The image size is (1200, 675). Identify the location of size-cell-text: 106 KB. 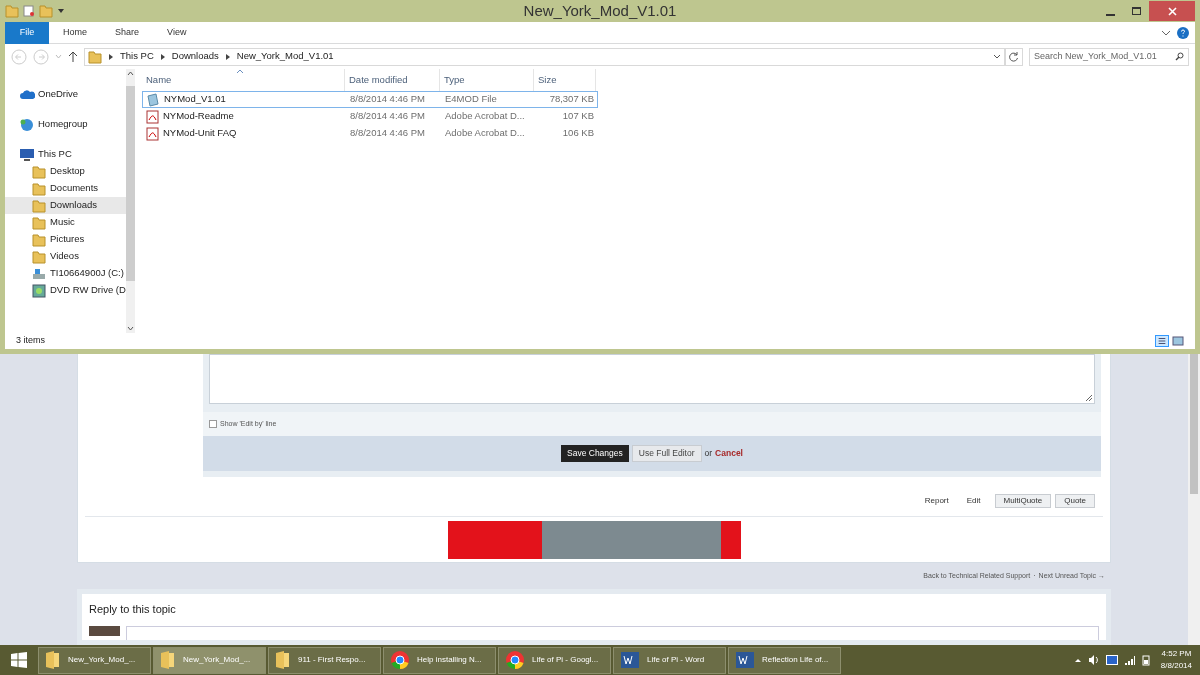
(578, 133).